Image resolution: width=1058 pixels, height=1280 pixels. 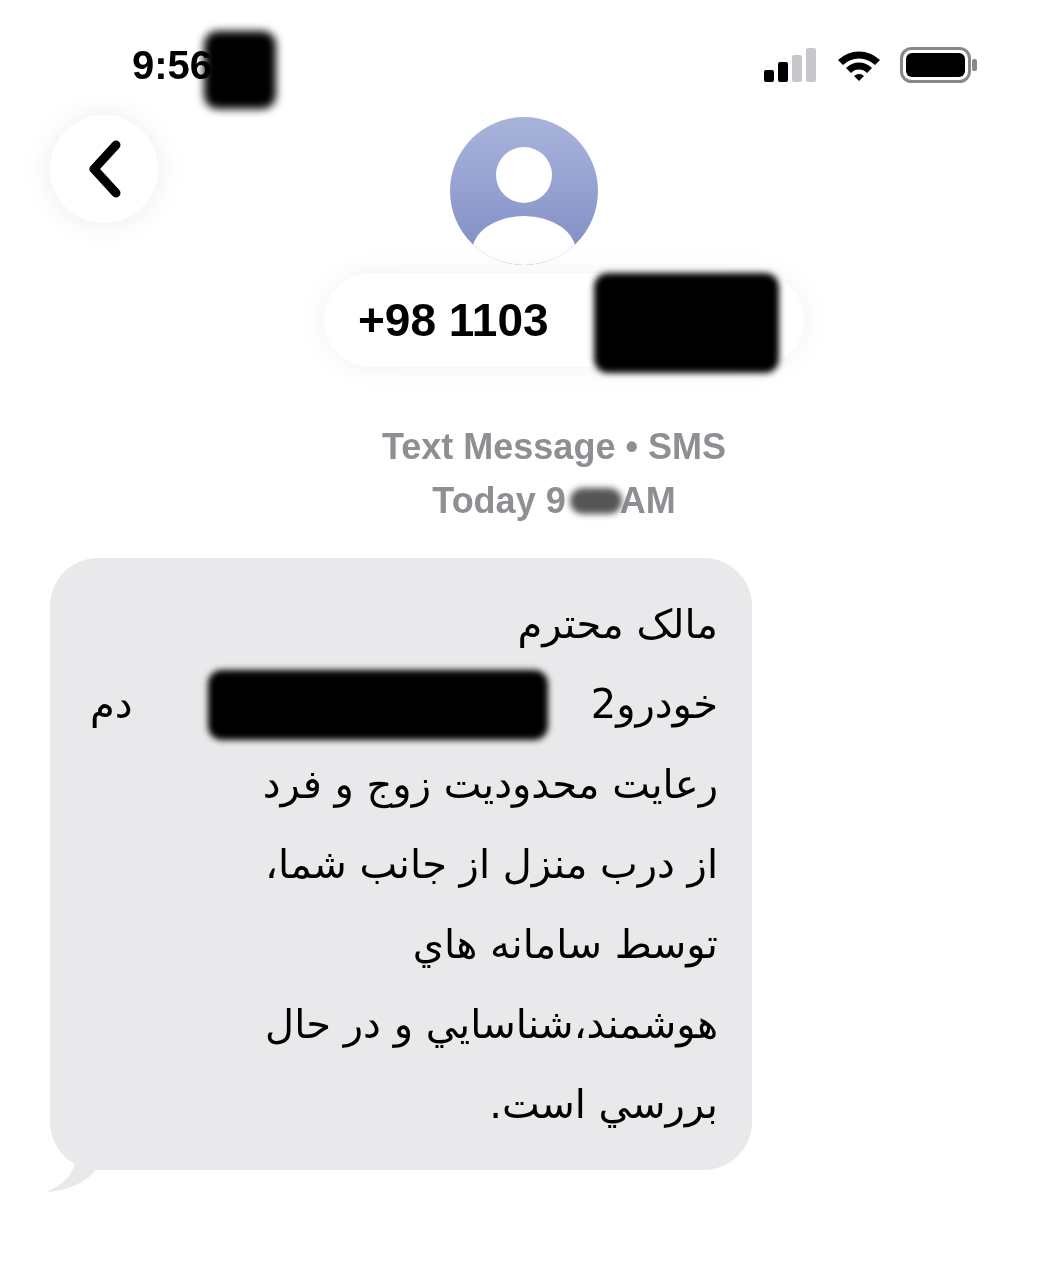 I want to click on signal-icon, so click(x=791, y=65).